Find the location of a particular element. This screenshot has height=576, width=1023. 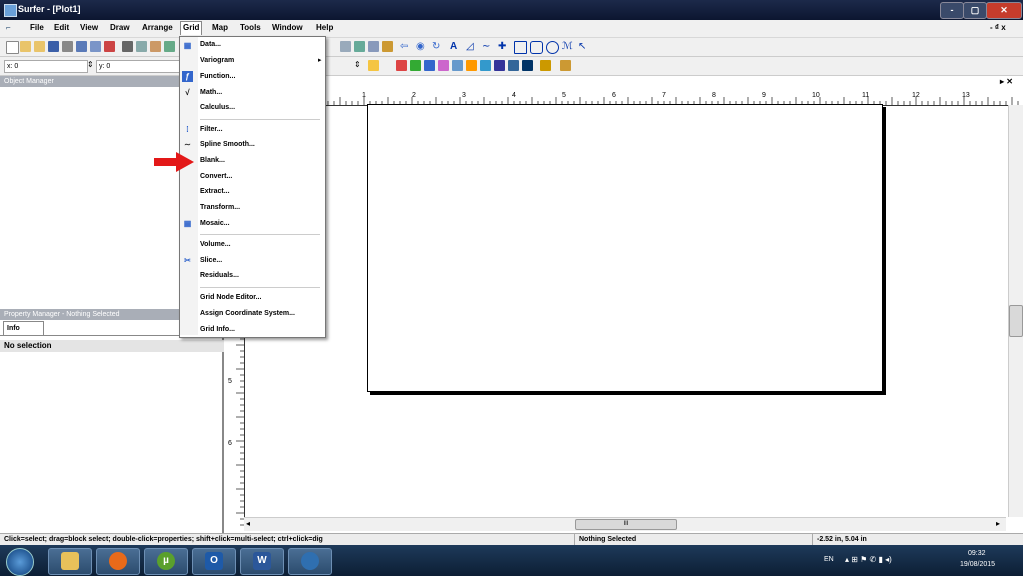

zoom-icon is located at coordinates (345, 46).